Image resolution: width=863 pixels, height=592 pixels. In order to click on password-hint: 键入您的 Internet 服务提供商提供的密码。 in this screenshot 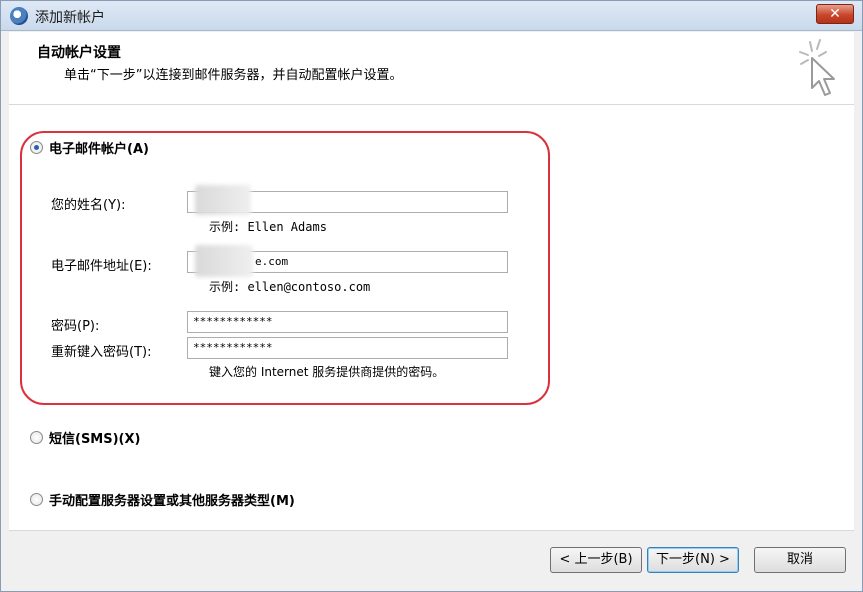, I will do `click(327, 372)`.